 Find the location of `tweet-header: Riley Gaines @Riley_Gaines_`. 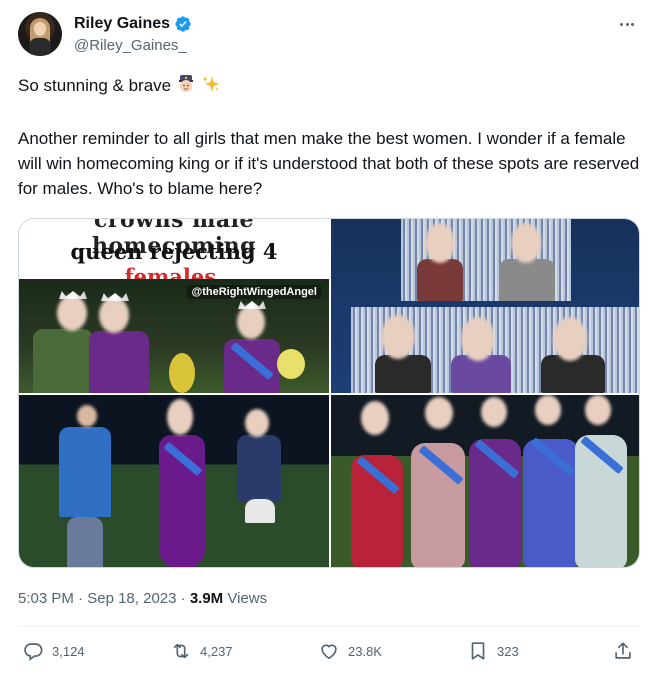

tweet-header: Riley Gaines @Riley_Gaines_ is located at coordinates (329, 35).